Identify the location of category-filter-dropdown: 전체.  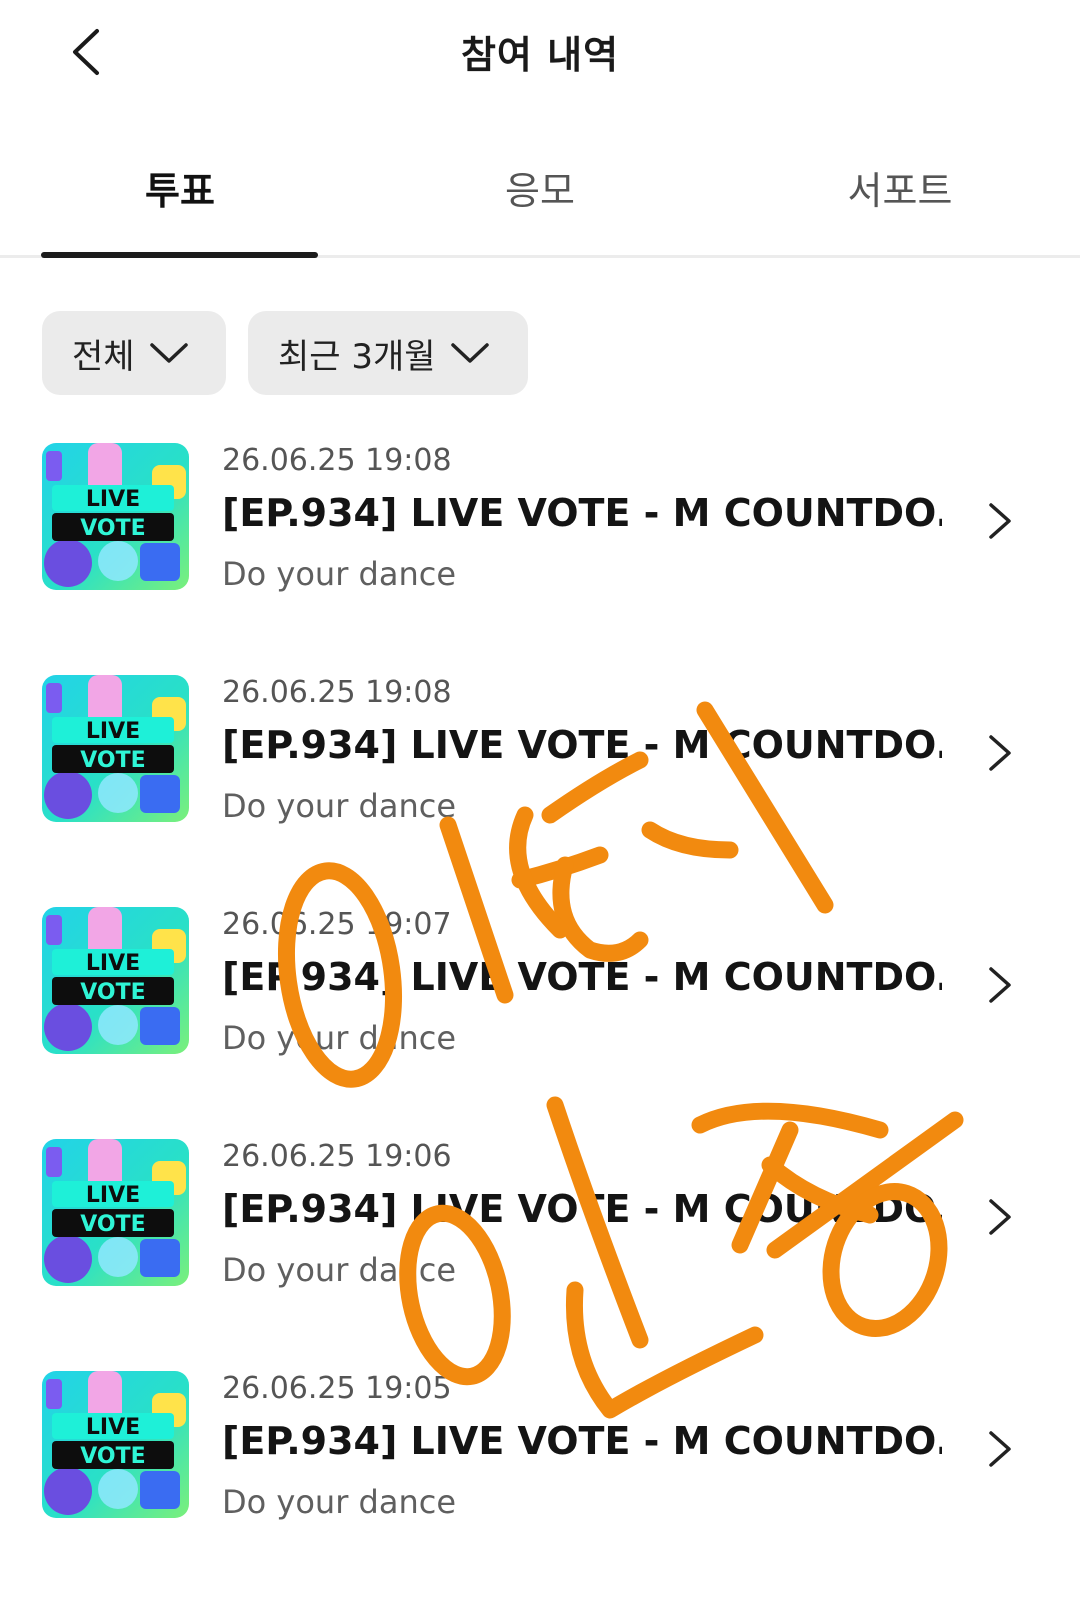
(134, 353).